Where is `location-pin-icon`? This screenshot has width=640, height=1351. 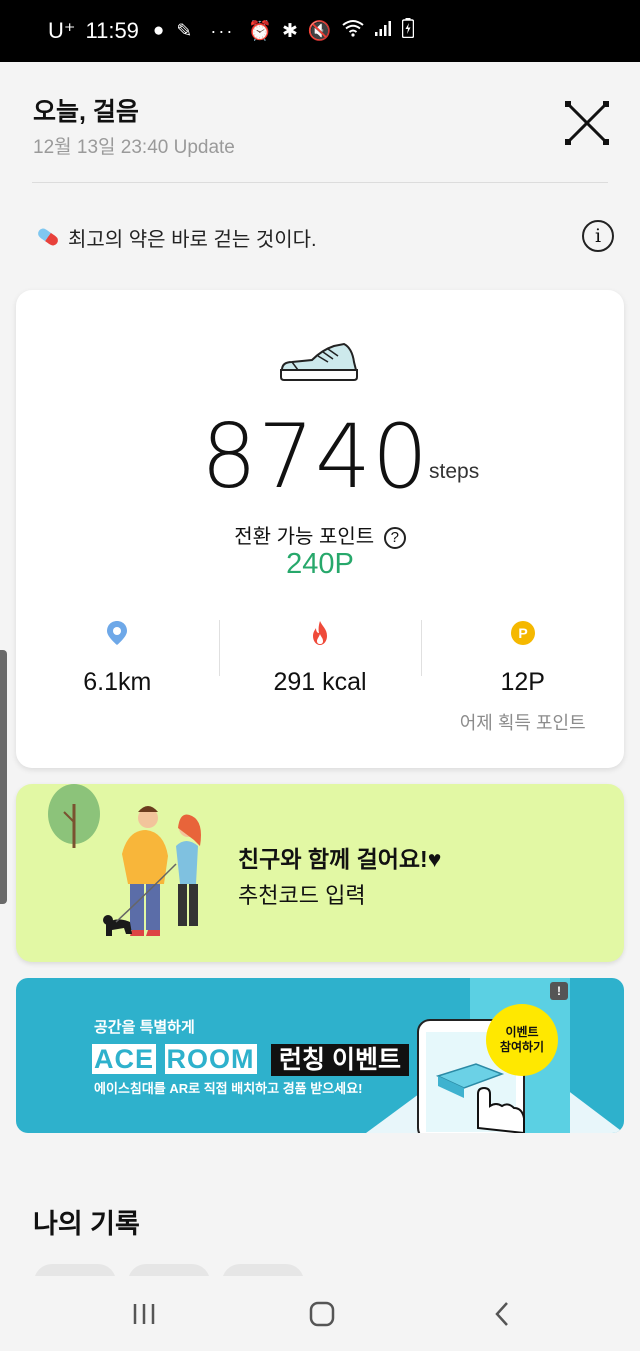
location-pin-icon is located at coordinates (117, 633).